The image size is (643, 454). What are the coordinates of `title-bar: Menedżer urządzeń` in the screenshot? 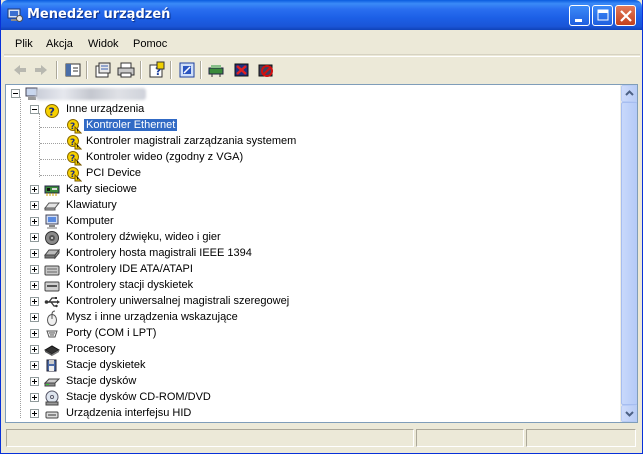 It's located at (321, 15).